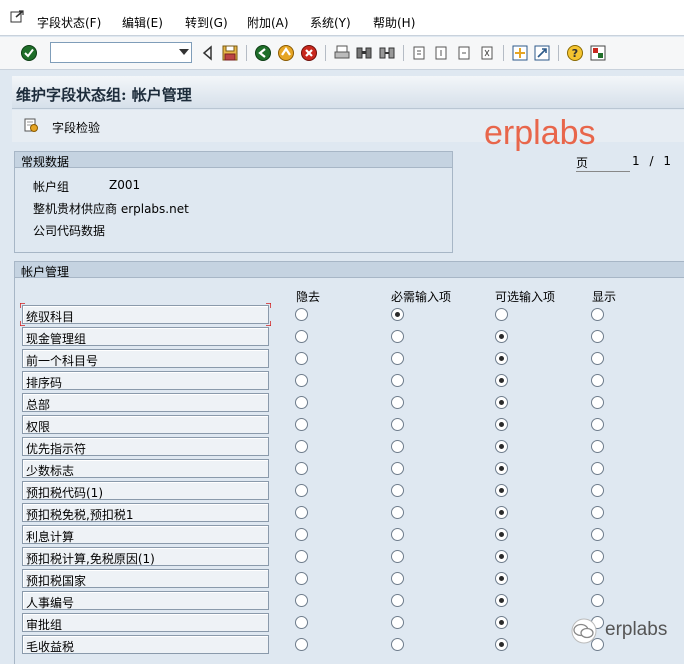 This screenshot has width=684, height=664. I want to click on print-icon, so click(342, 53).